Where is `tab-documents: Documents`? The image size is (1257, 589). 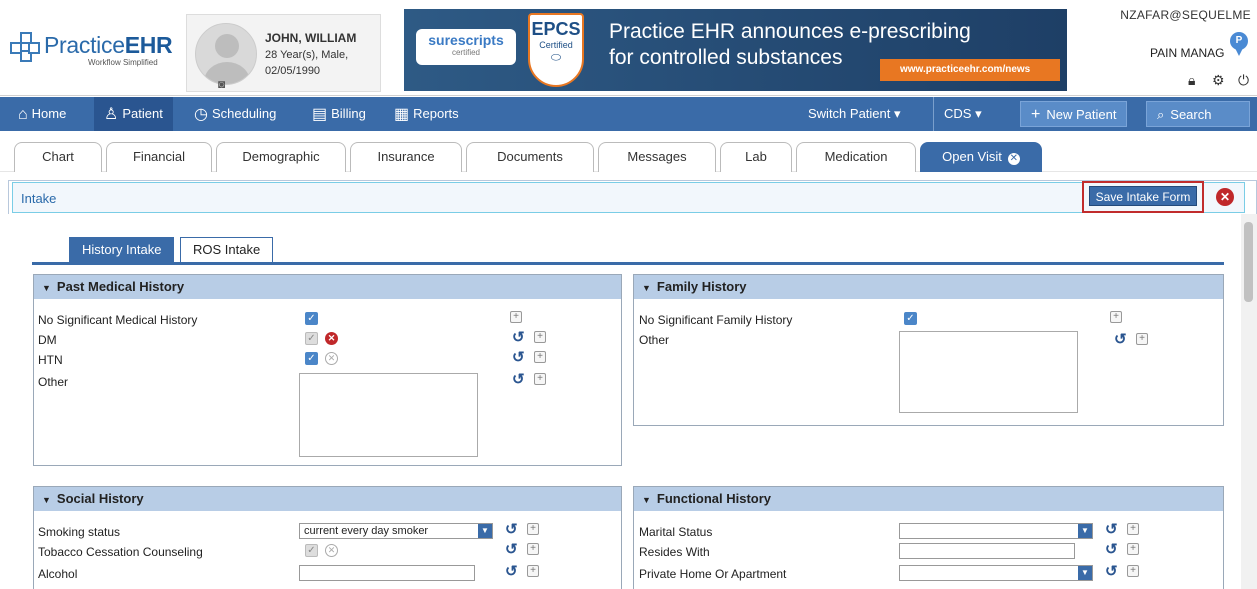
tab-documents: Documents is located at coordinates (530, 157).